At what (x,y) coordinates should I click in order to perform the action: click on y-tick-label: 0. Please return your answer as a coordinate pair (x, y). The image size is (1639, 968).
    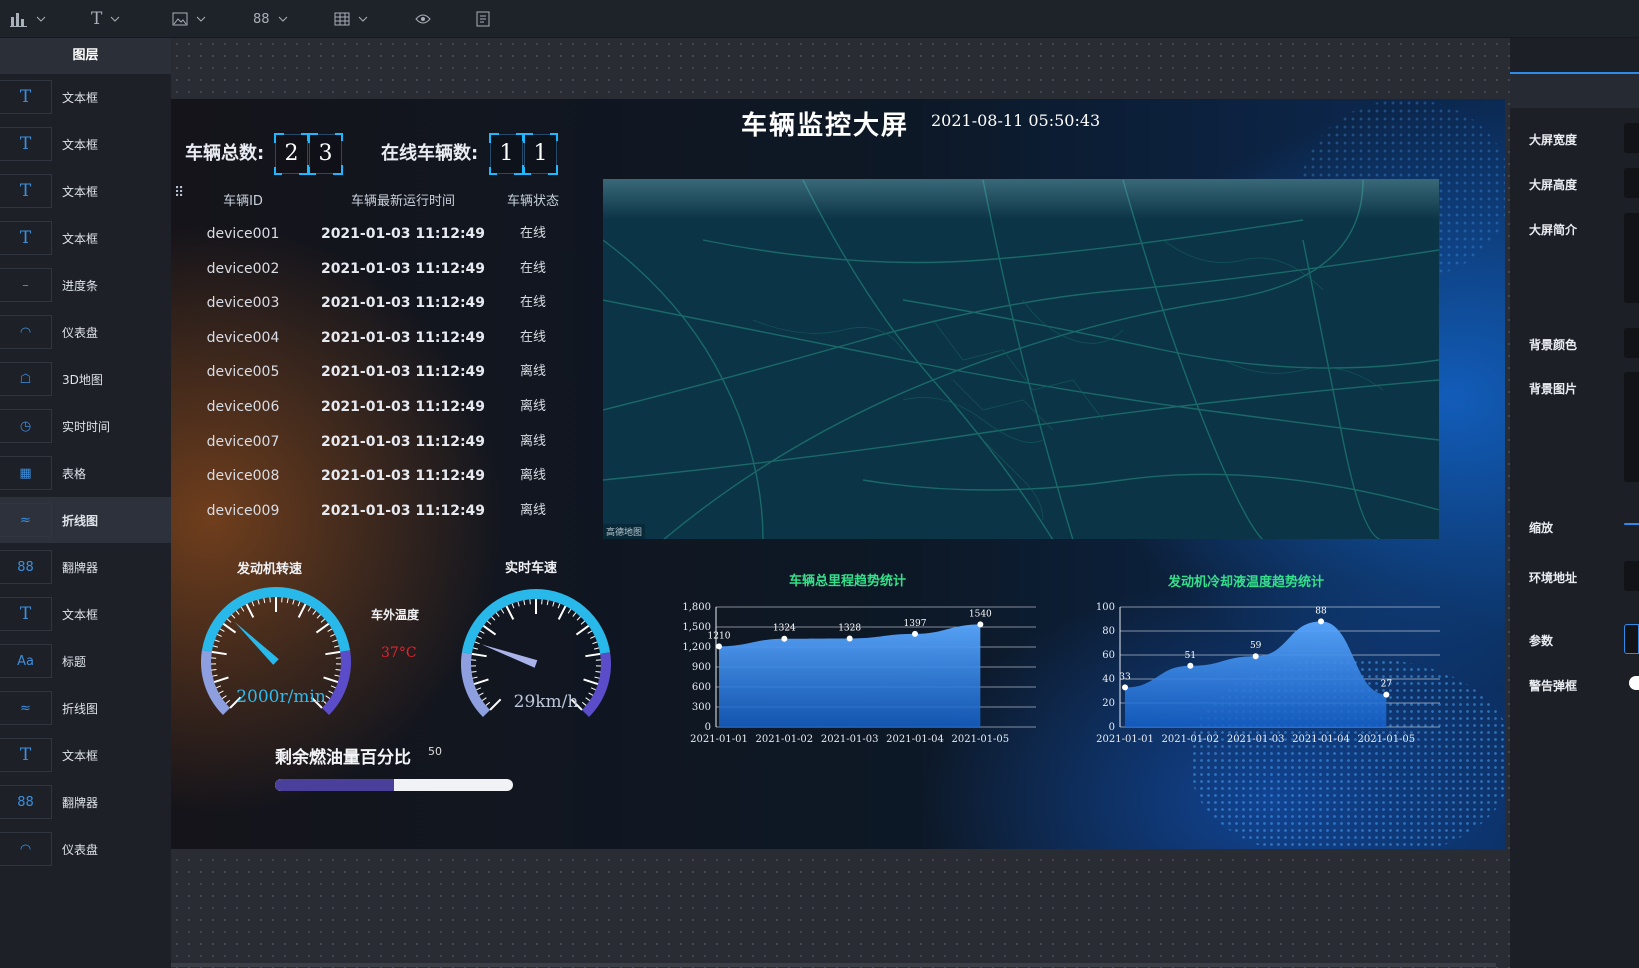
    Looking at the image, I should click on (708, 727).